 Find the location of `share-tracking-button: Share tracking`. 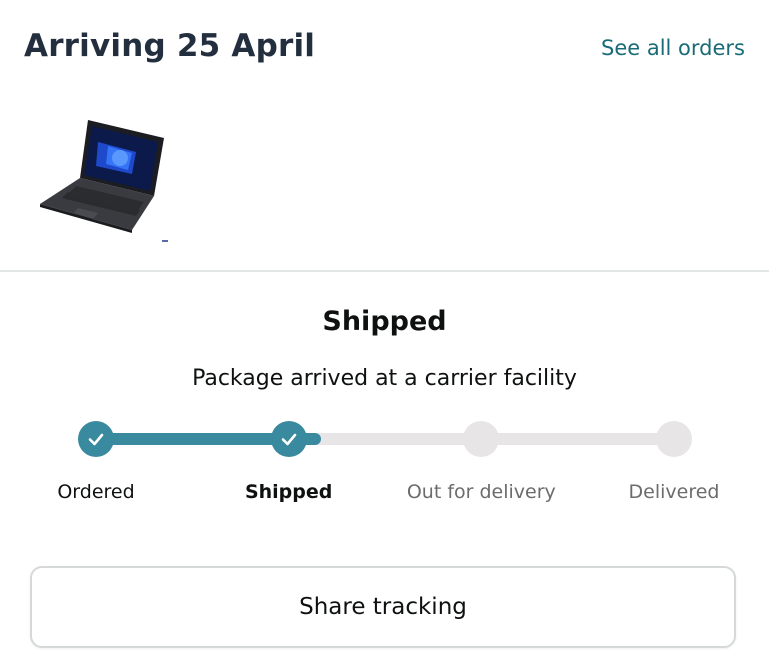

share-tracking-button: Share tracking is located at coordinates (383, 607).